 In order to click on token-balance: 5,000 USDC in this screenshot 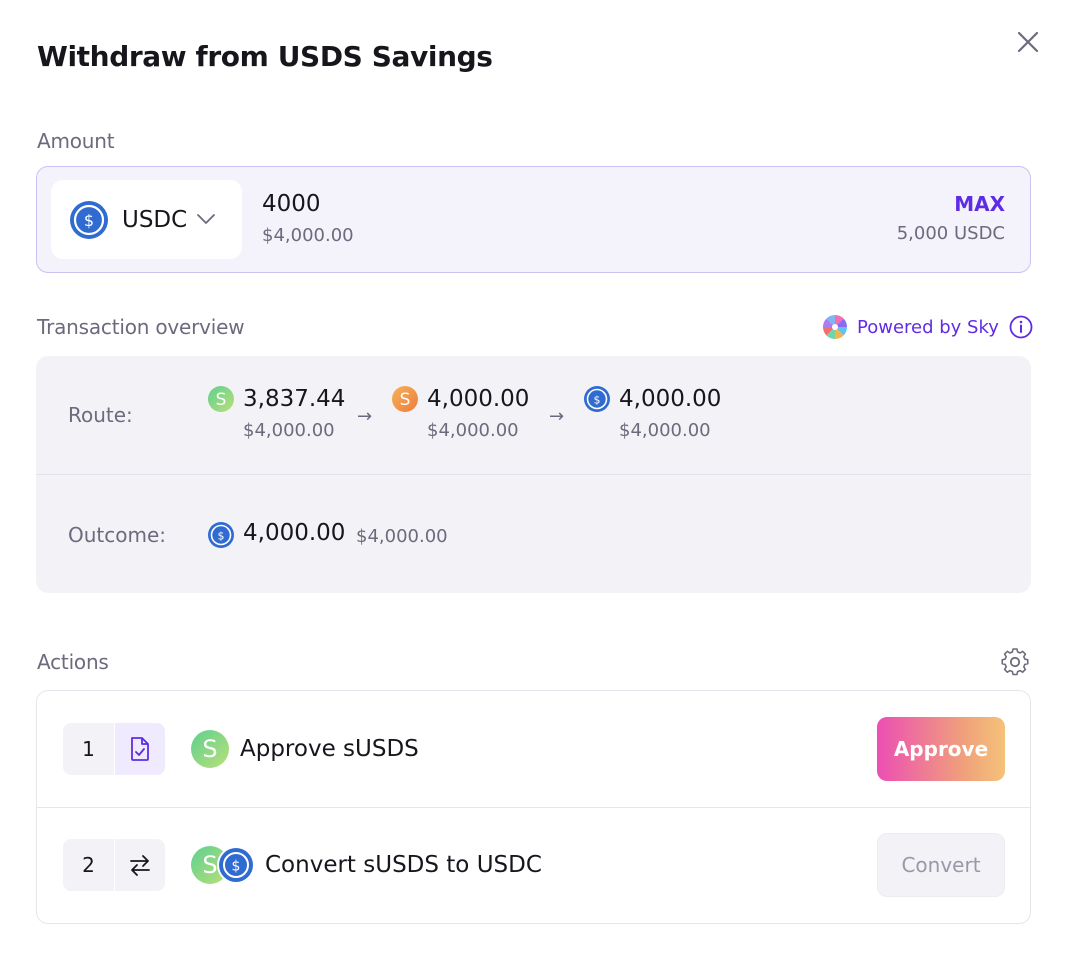, I will do `click(950, 233)`.